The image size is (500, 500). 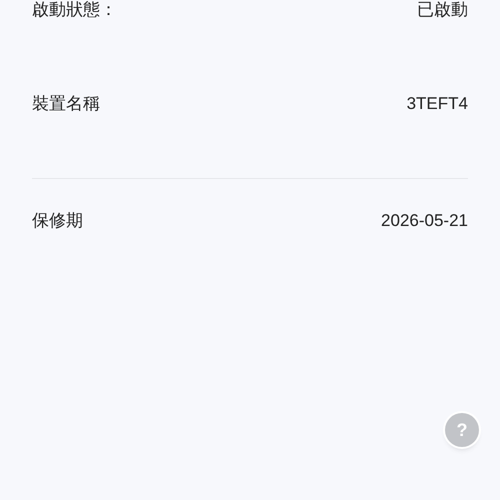 I want to click on field-label: 啟動狀態：, so click(x=74, y=11).